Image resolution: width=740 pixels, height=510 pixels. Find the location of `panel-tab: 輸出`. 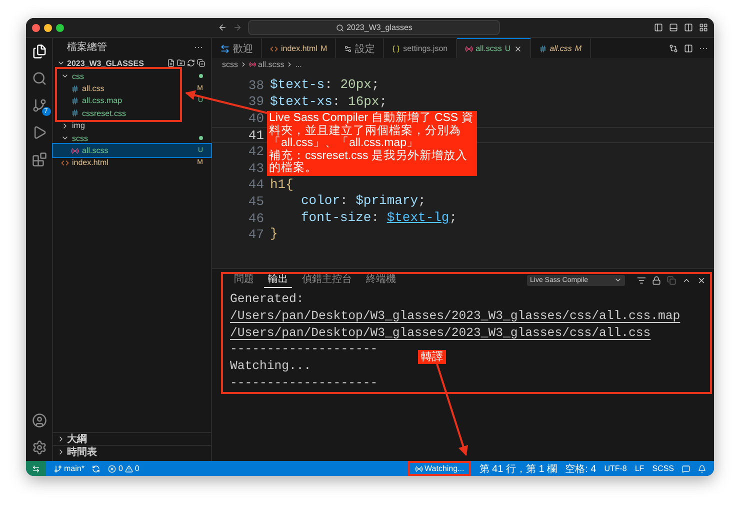

panel-tab: 輸出 is located at coordinates (278, 280).